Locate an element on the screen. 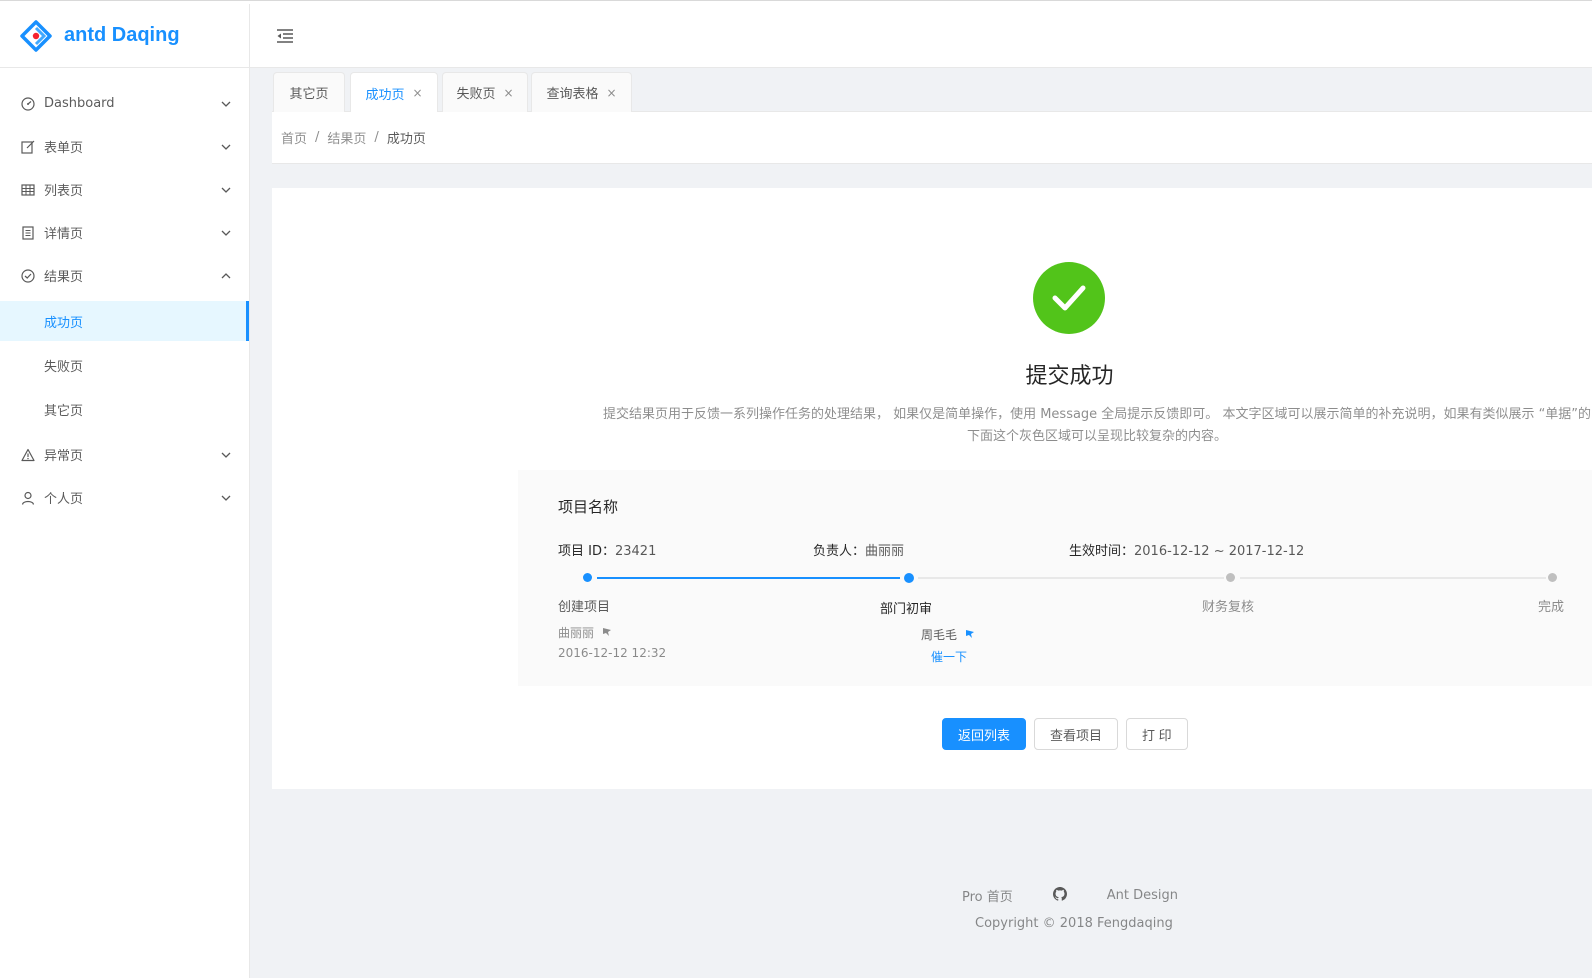 The height and width of the screenshot is (978, 1592). tab-other: 其它页 is located at coordinates (309, 92).